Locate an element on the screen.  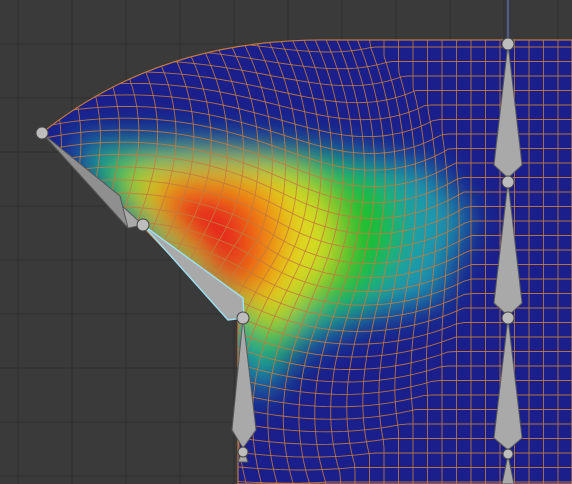
bone-joint-elbow is located at coordinates (143, 225).